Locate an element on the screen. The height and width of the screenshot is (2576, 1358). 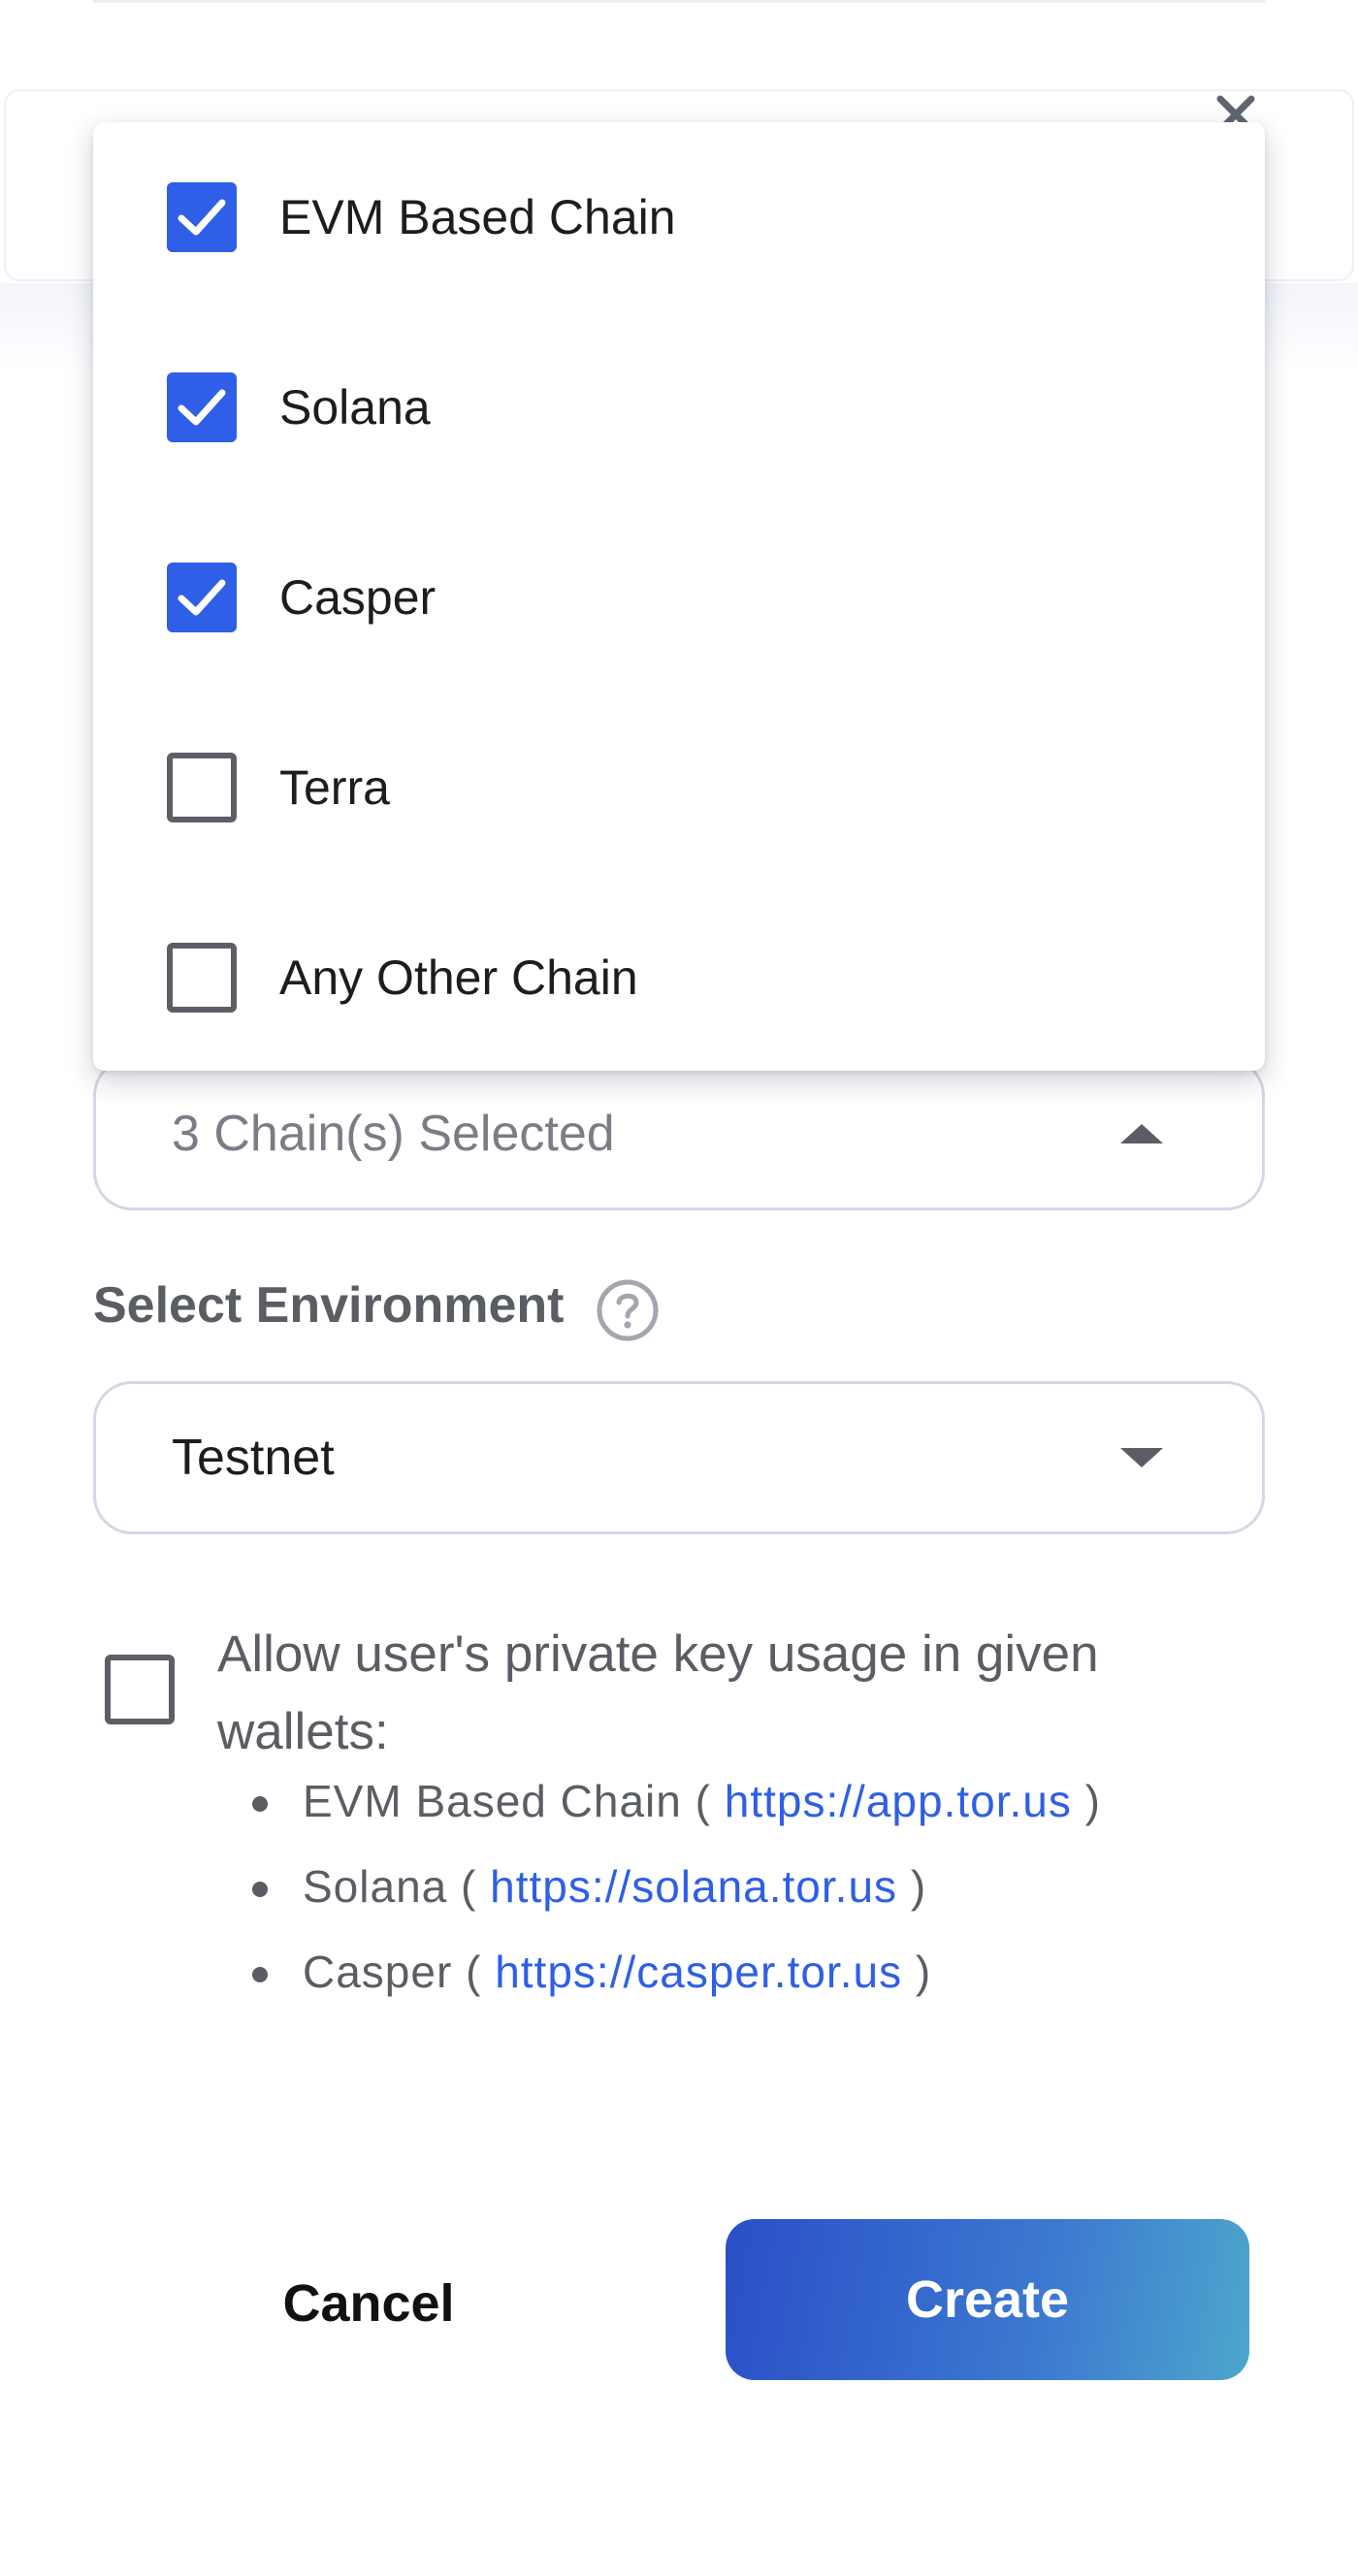
menu-item-label: Terra is located at coordinates (334, 787).